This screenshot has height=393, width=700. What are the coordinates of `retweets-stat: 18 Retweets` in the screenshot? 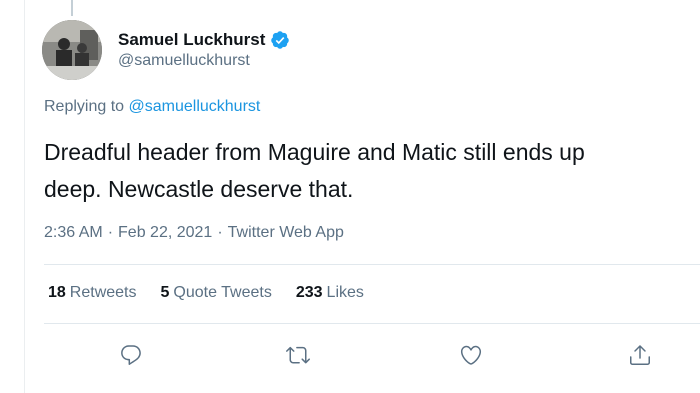 It's located at (92, 293).